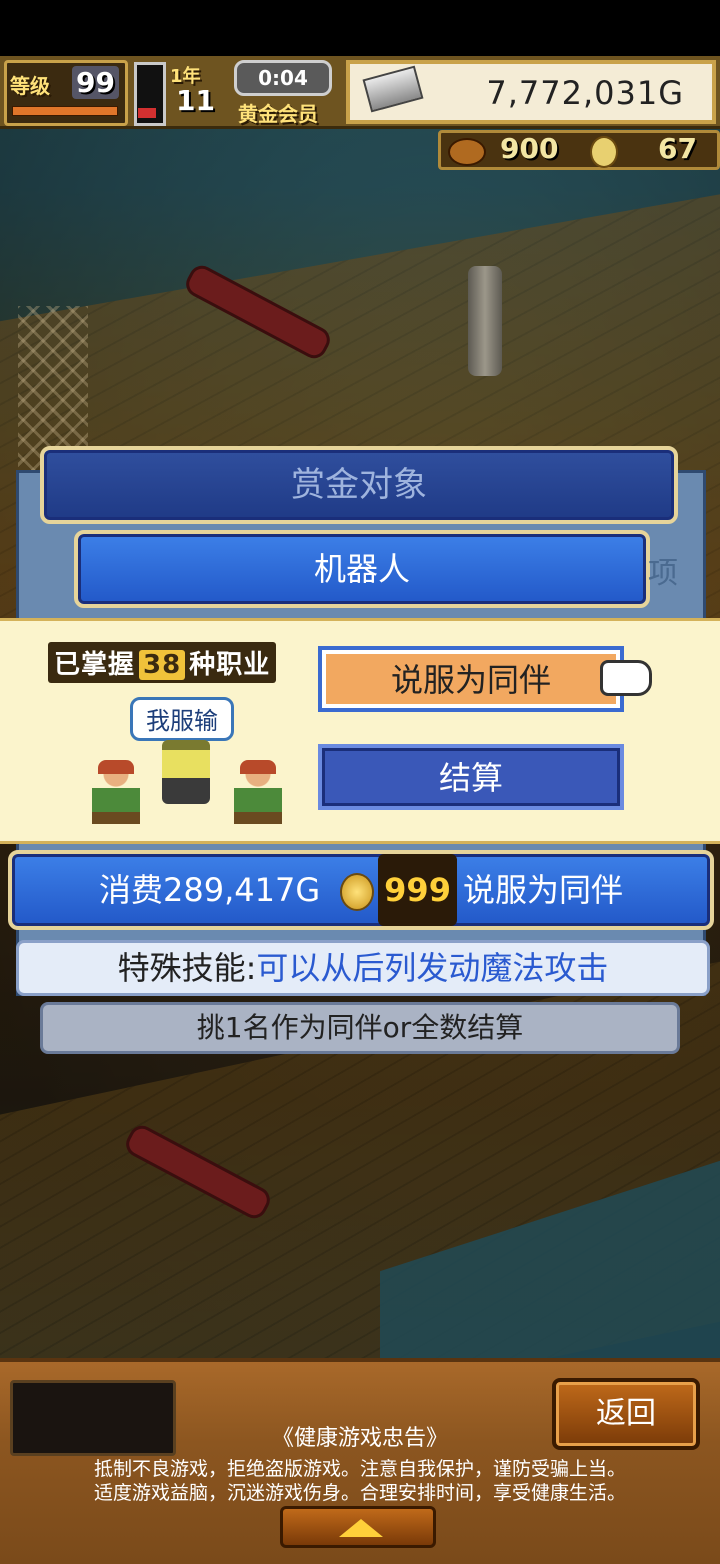 Image resolution: width=720 pixels, height=1564 pixels. I want to click on level-label: 等级, so click(30, 86).